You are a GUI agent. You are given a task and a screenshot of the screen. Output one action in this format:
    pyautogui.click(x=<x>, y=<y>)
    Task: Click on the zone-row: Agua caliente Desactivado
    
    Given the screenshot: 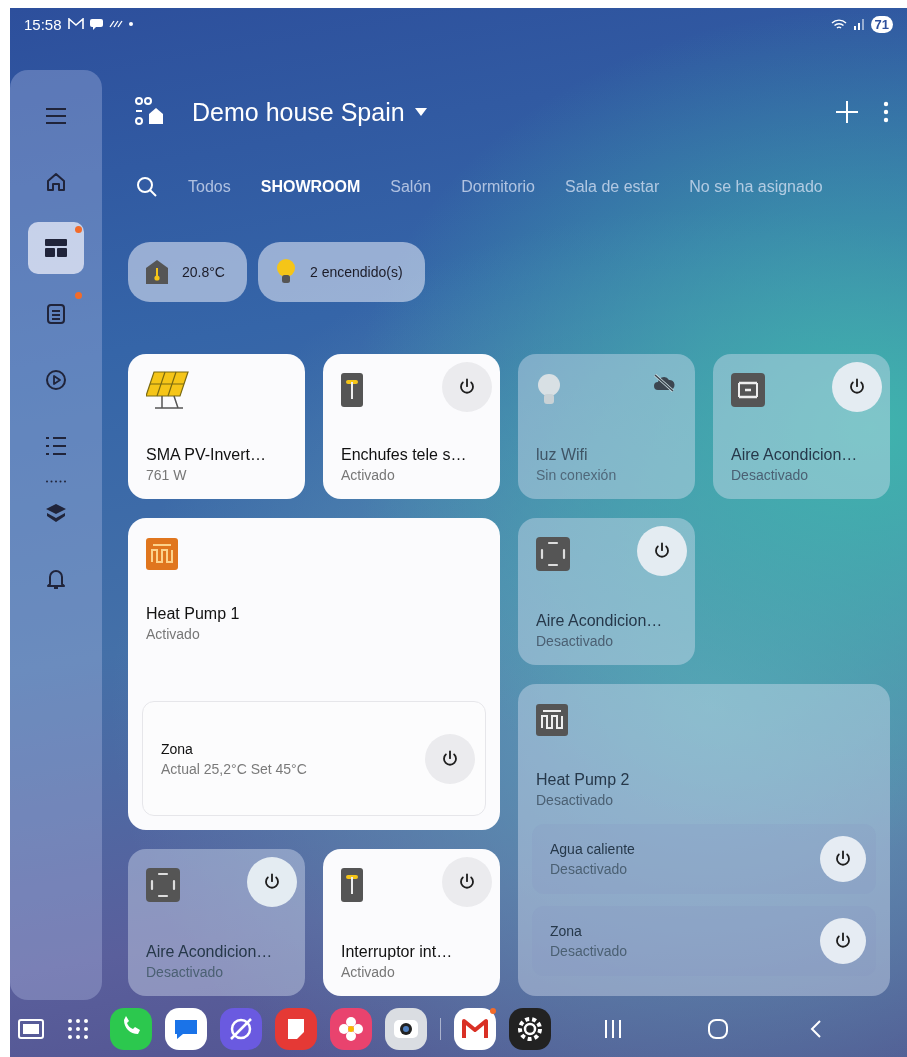 What is the action you would take?
    pyautogui.click(x=704, y=859)
    